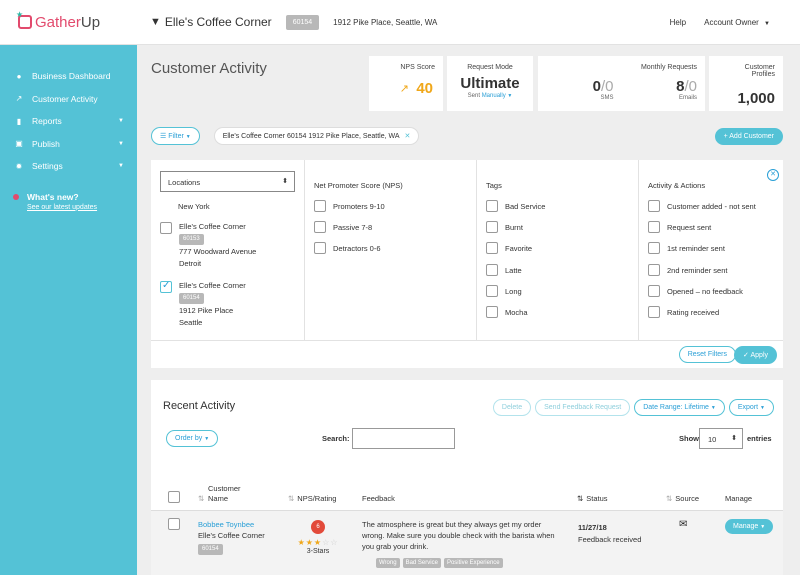 This screenshot has width=800, height=575. Describe the element at coordinates (318, 542) in the screenshot. I see `star-rating: ★★★☆☆` at that location.